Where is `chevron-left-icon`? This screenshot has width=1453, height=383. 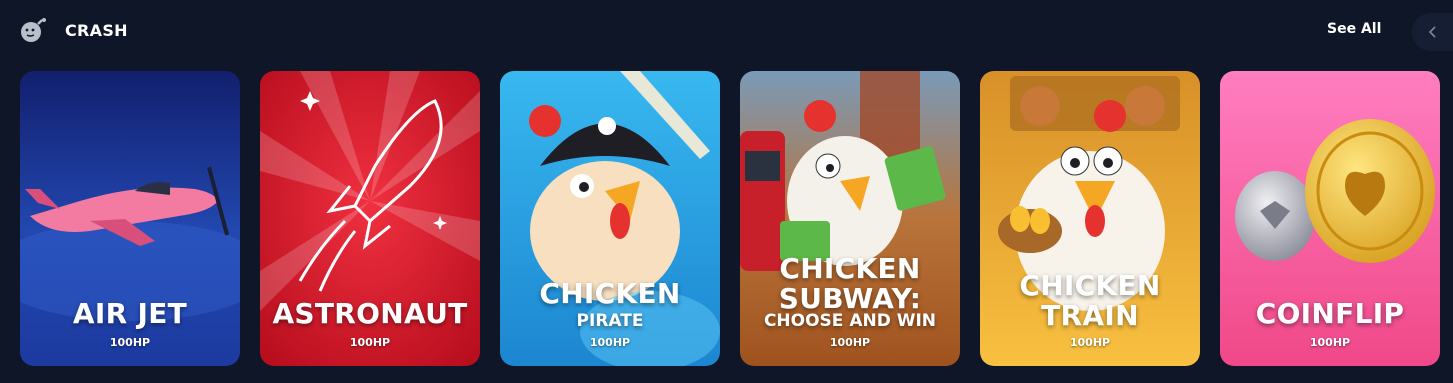 chevron-left-icon is located at coordinates (1432, 32).